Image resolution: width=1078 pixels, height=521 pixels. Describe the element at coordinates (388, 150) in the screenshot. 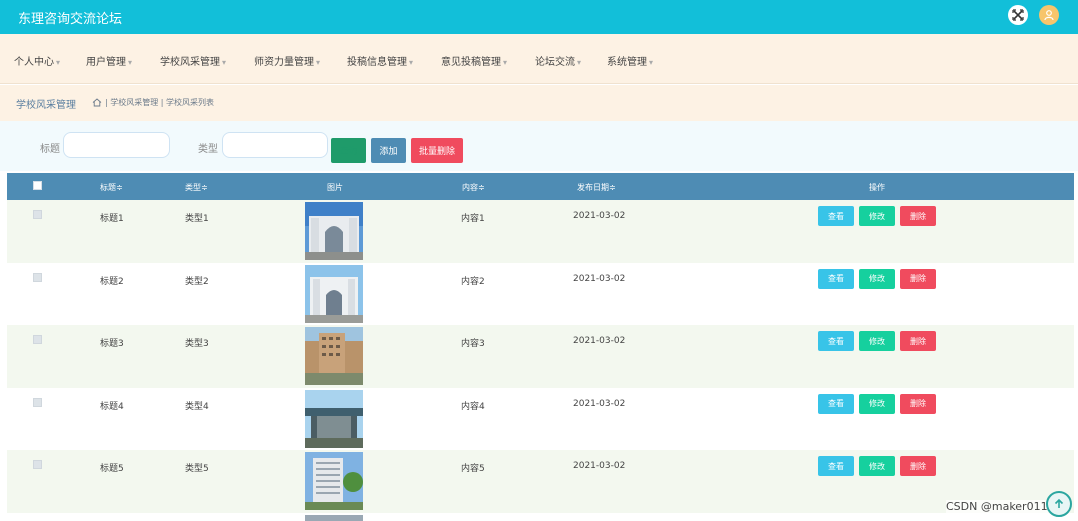

I see `add-button: 添加` at that location.